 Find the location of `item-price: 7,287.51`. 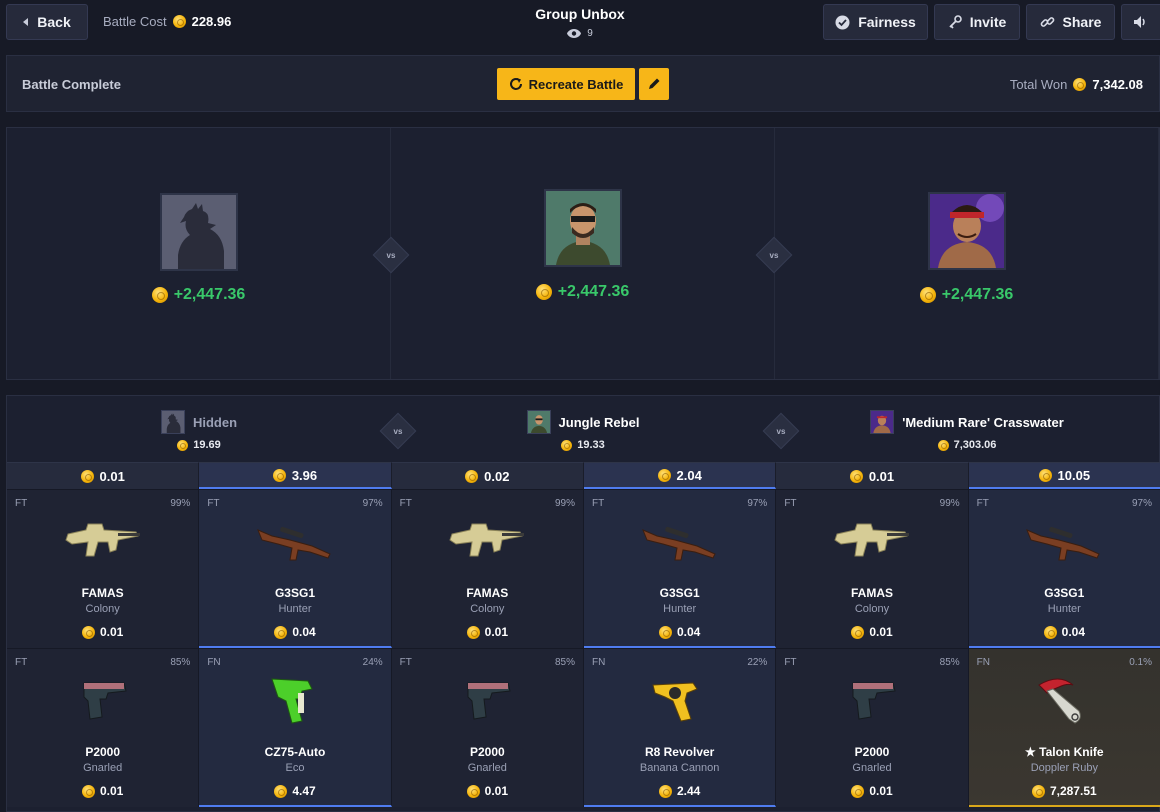

item-price: 7,287.51 is located at coordinates (1064, 791).